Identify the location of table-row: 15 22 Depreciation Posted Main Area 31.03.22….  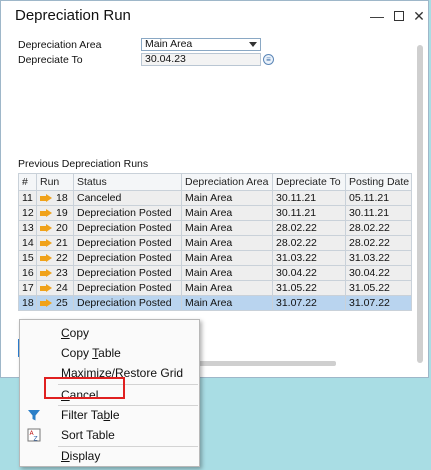
(215, 258).